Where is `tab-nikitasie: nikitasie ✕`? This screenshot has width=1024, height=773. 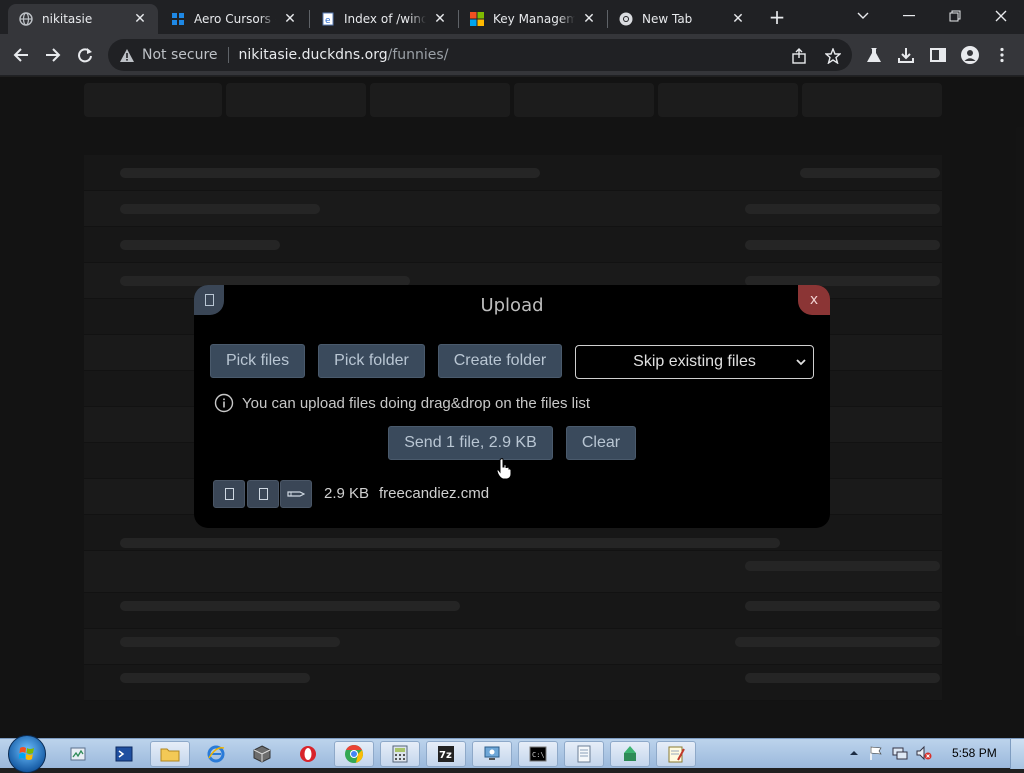 tab-nikitasie: nikitasie ✕ is located at coordinates (83, 19).